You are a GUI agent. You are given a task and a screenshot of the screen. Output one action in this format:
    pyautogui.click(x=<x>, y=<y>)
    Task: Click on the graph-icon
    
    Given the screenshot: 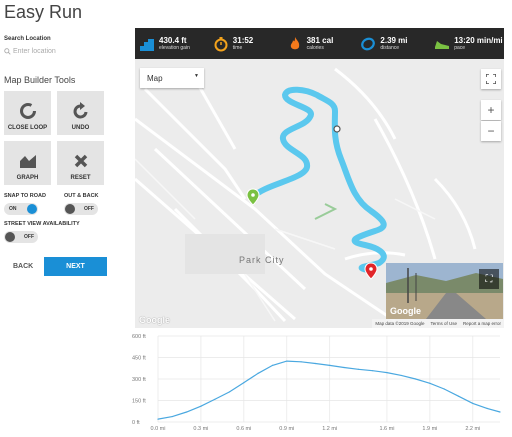 What is the action you would take?
    pyautogui.click(x=27, y=161)
    